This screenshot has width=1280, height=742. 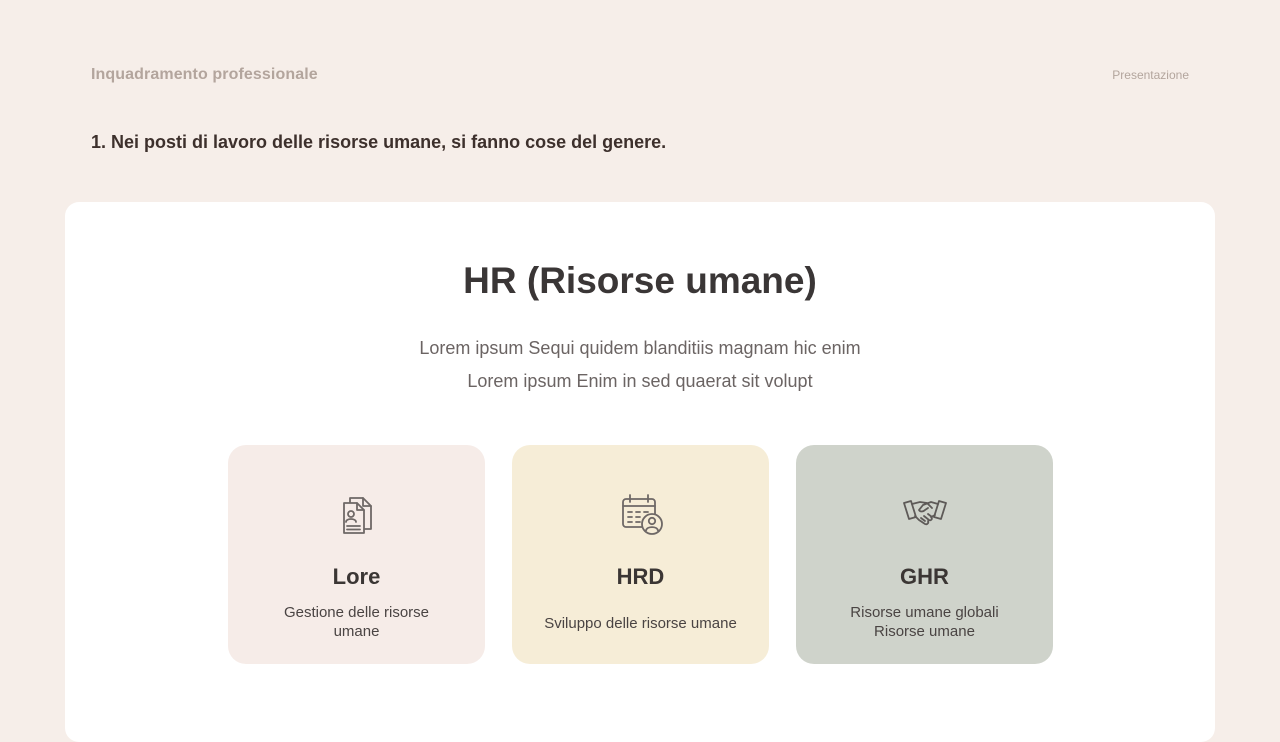 What do you see at coordinates (640, 576) in the screenshot?
I see `card-title: HRD` at bounding box center [640, 576].